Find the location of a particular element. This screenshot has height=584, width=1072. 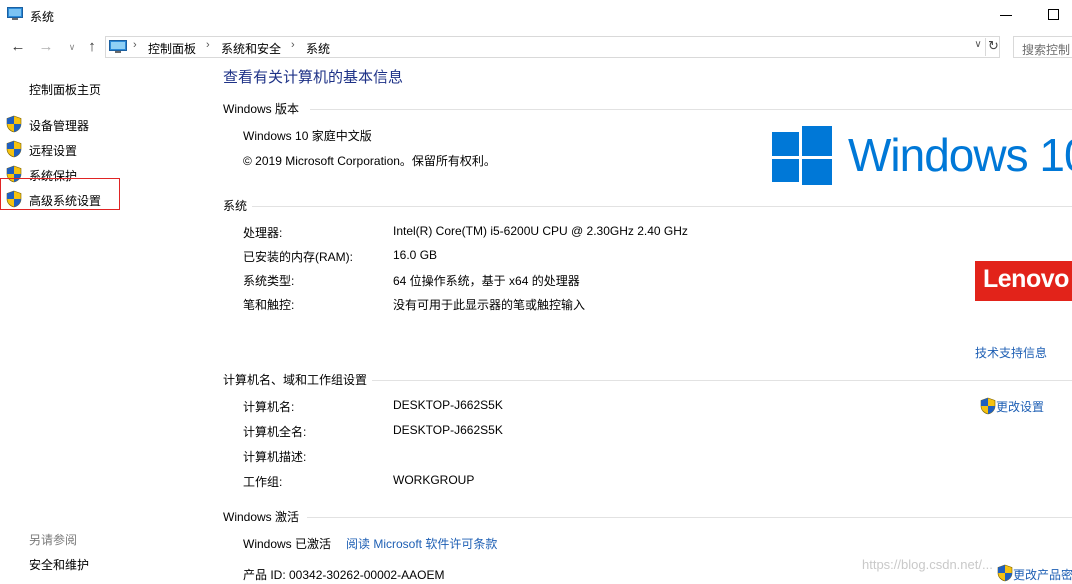

support-info-link: 技术支持信息 is located at coordinates (1011, 352).